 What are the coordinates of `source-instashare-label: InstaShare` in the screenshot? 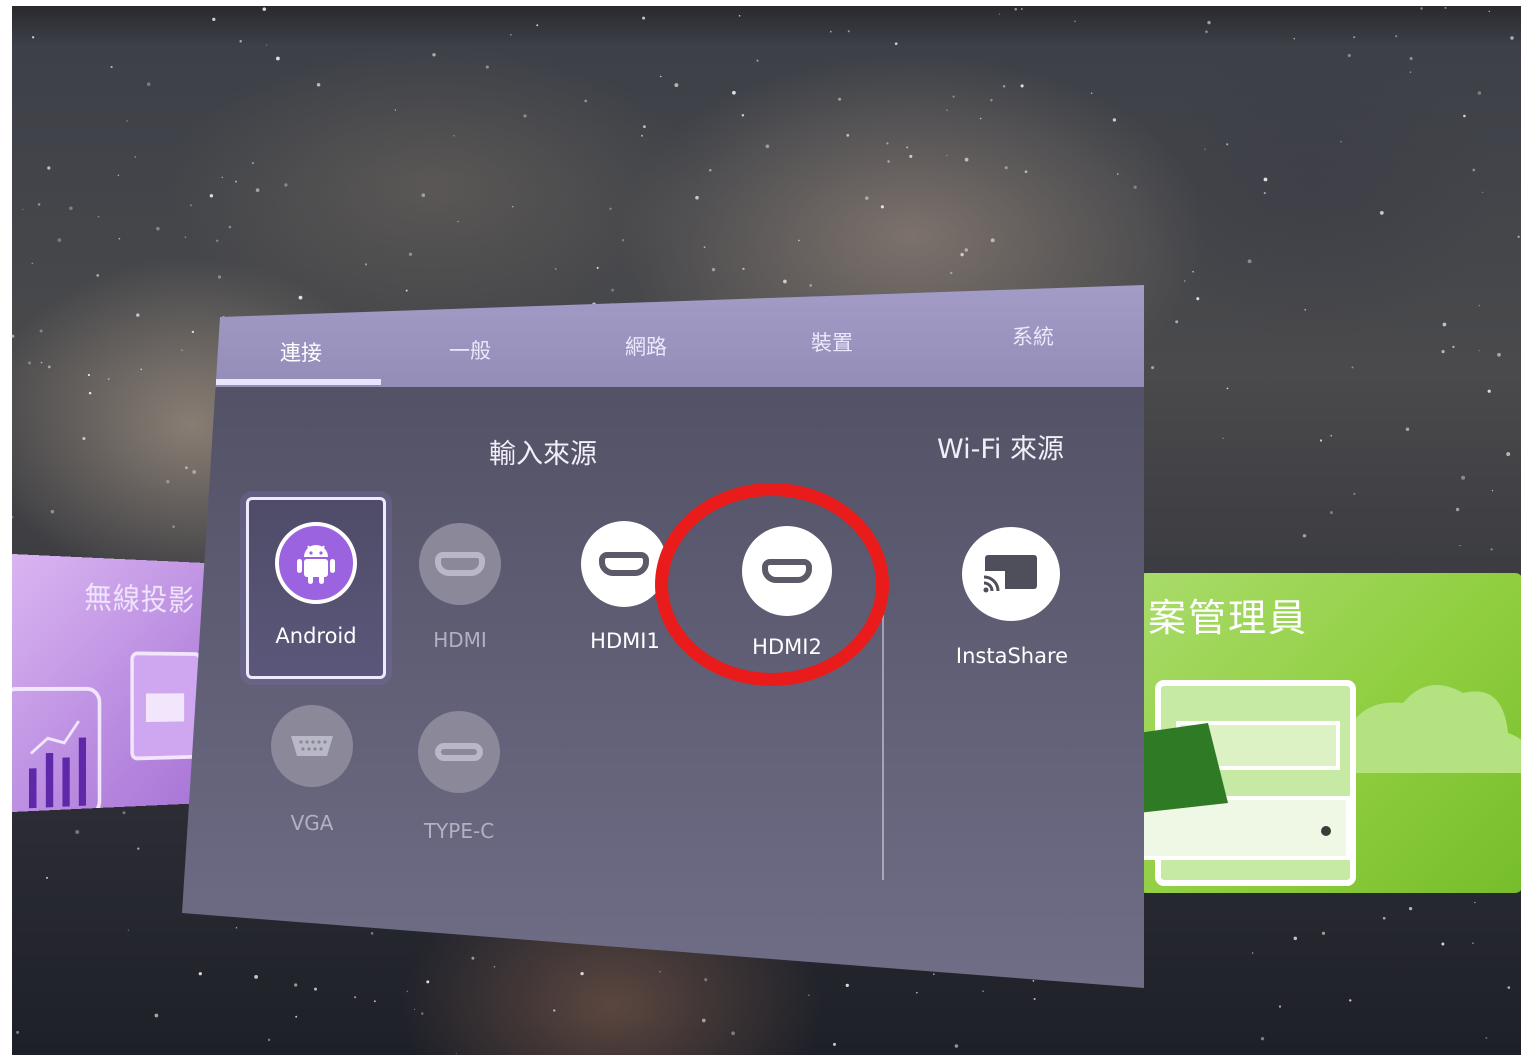 It's located at (1012, 656).